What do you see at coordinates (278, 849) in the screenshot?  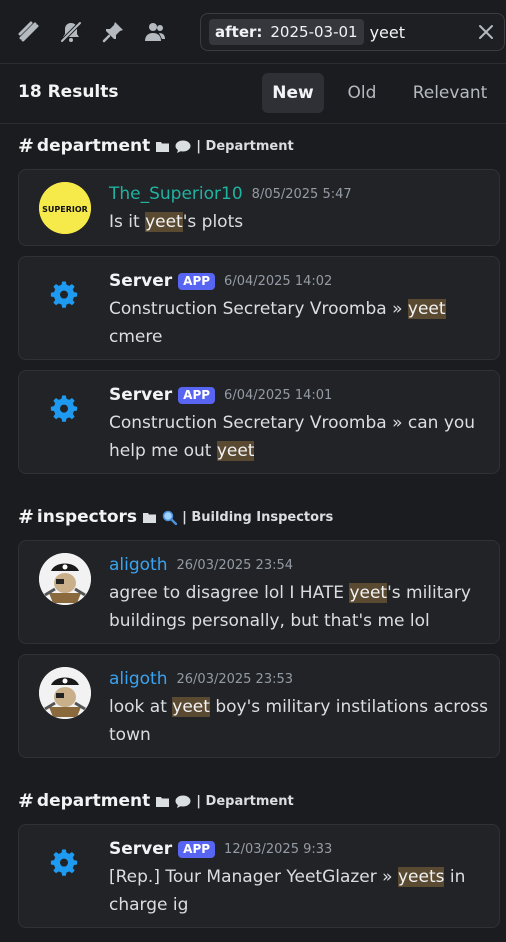 I see `timestamp: 12/03/2025 9:33` at bounding box center [278, 849].